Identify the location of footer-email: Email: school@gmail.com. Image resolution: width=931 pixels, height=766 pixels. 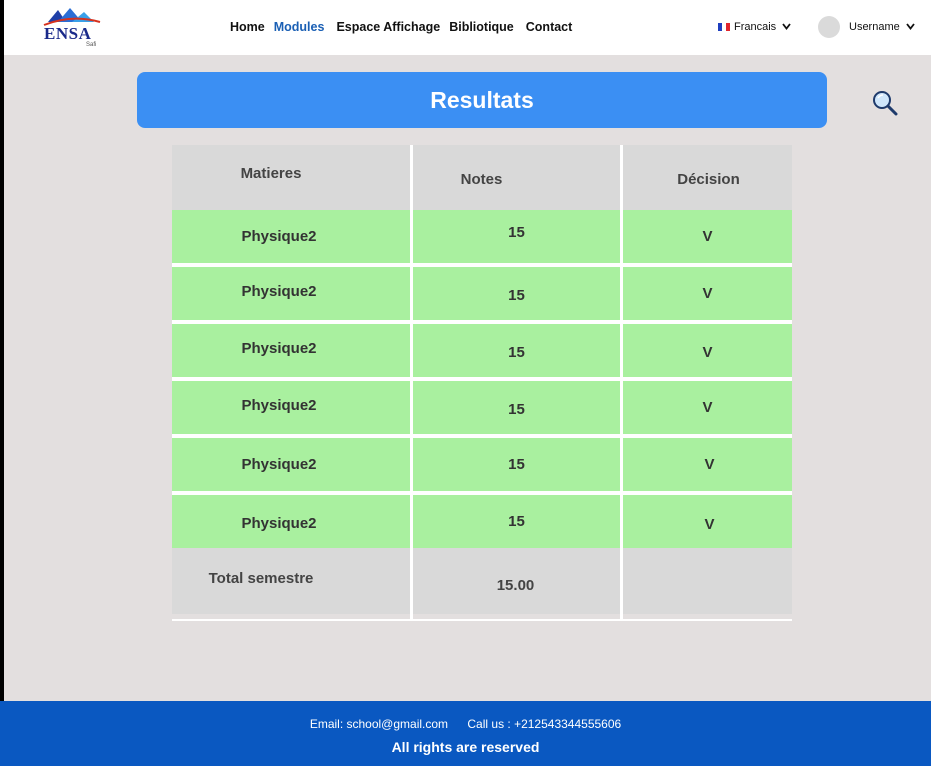
(379, 724).